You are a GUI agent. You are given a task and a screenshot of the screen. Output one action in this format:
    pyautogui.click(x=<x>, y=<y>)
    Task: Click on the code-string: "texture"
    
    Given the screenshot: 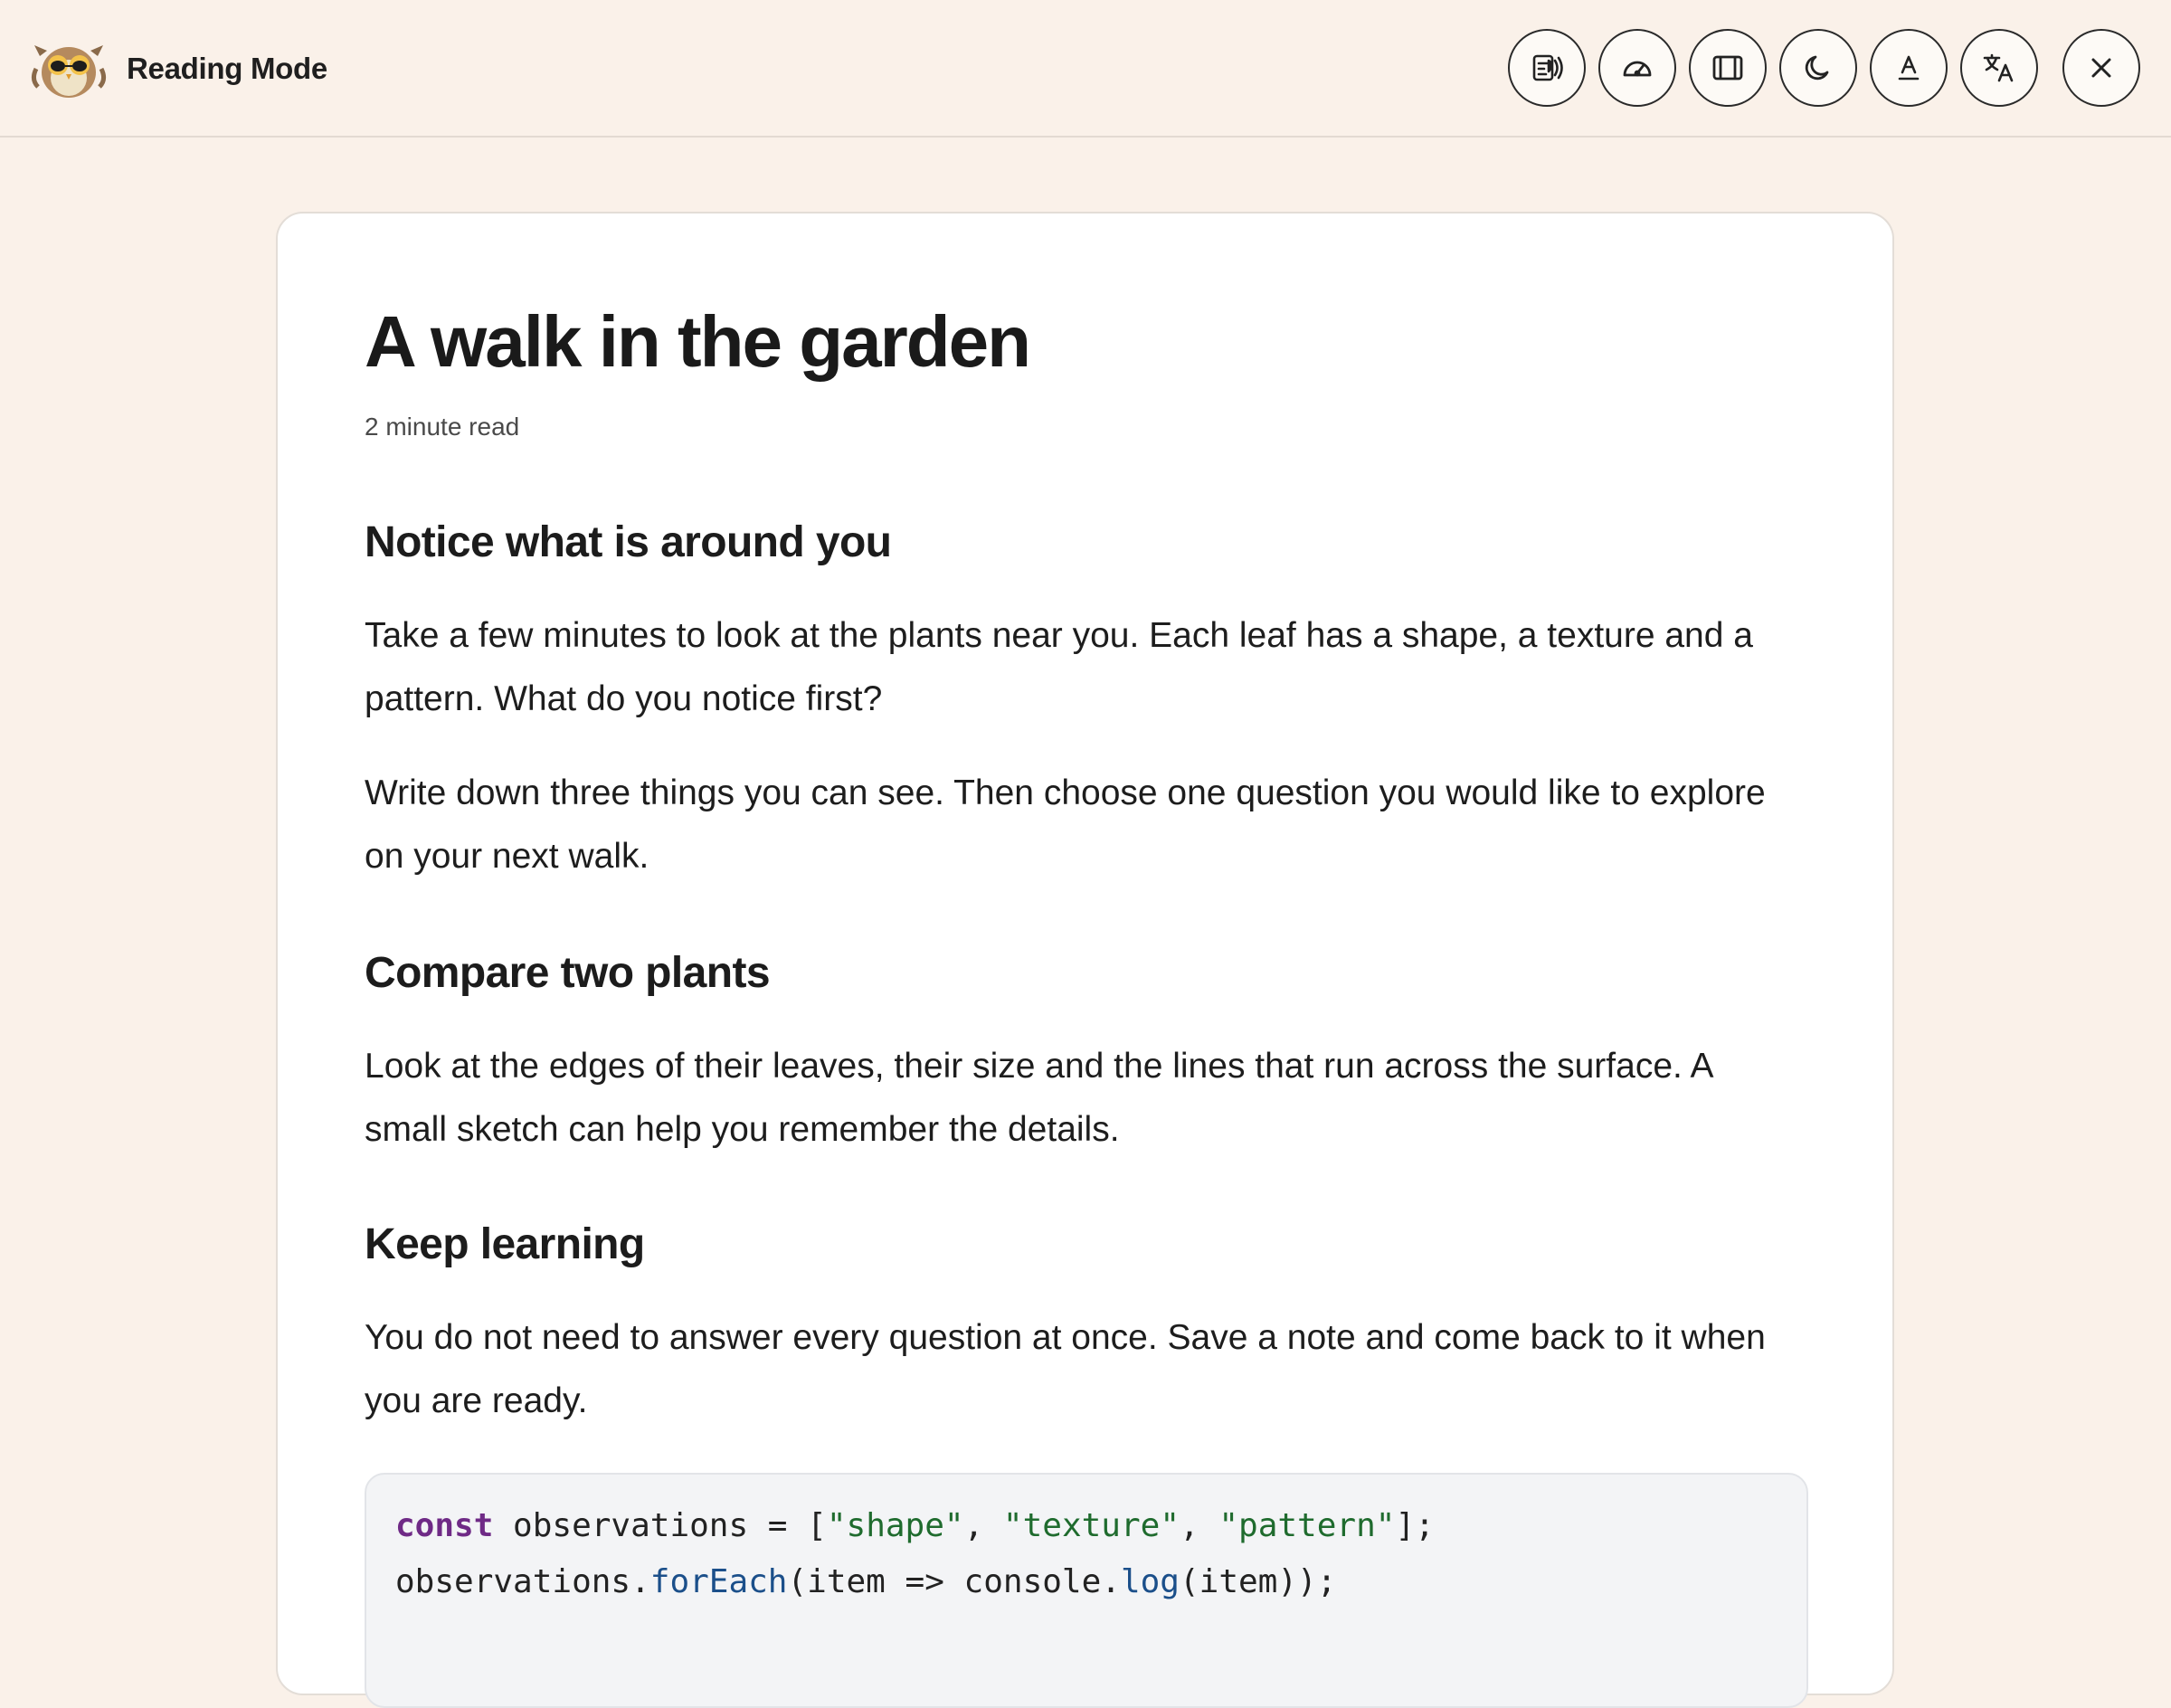 What is the action you would take?
    pyautogui.click(x=1091, y=1525)
    